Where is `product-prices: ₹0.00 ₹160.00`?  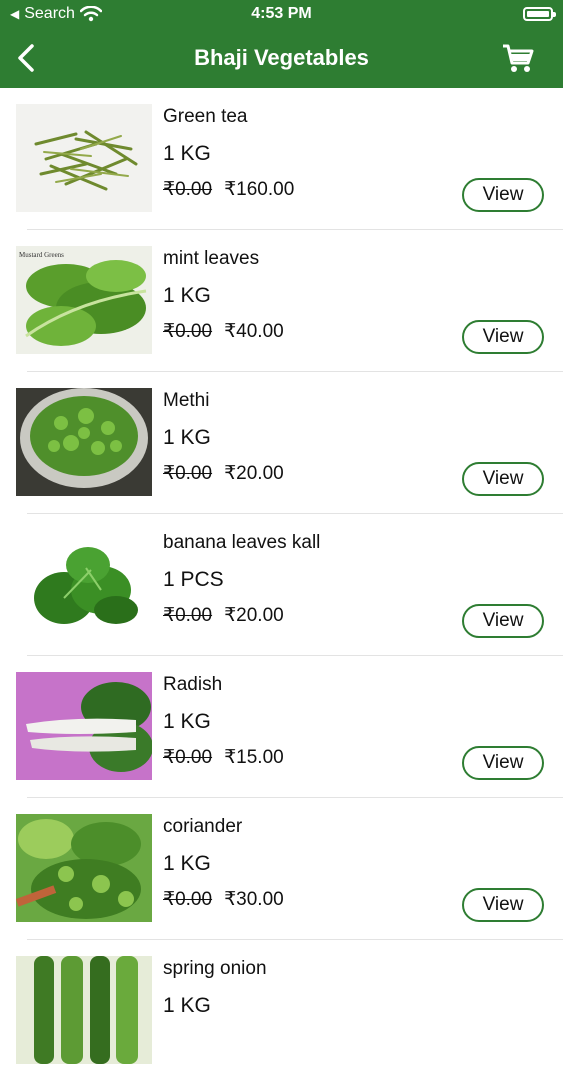 product-prices: ₹0.00 ₹160.00 is located at coordinates (228, 189).